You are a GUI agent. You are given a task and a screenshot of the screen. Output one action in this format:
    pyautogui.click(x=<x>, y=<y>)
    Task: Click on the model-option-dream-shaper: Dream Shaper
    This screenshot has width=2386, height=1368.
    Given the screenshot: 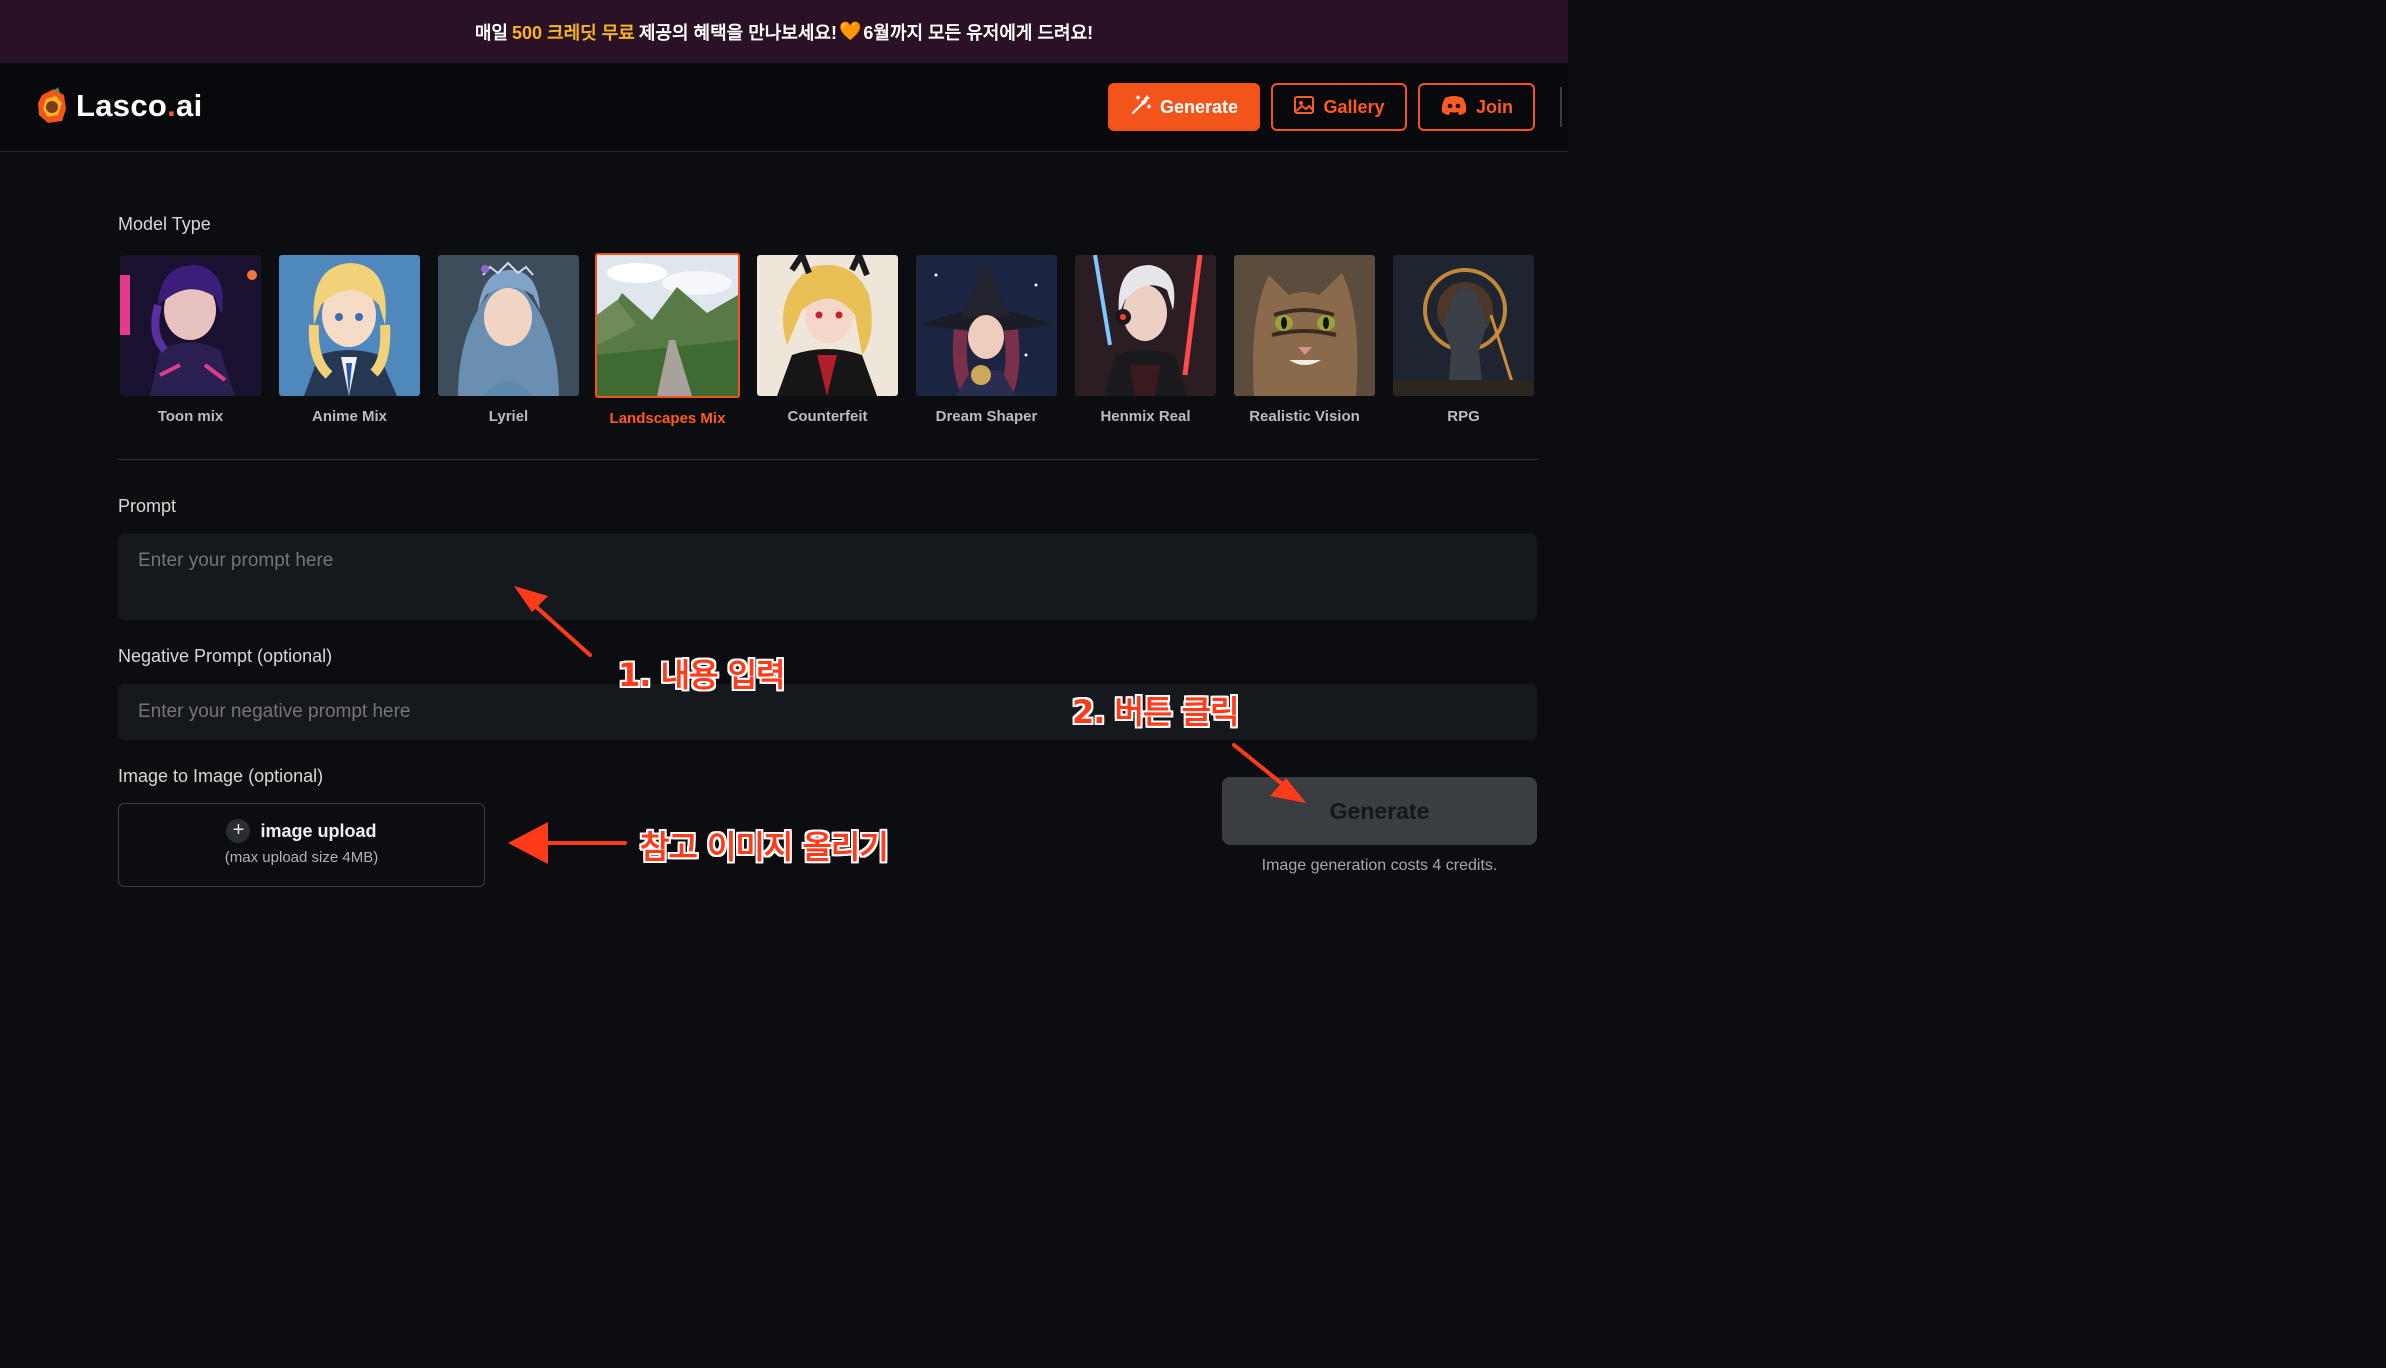 What is the action you would take?
    pyautogui.click(x=986, y=339)
    